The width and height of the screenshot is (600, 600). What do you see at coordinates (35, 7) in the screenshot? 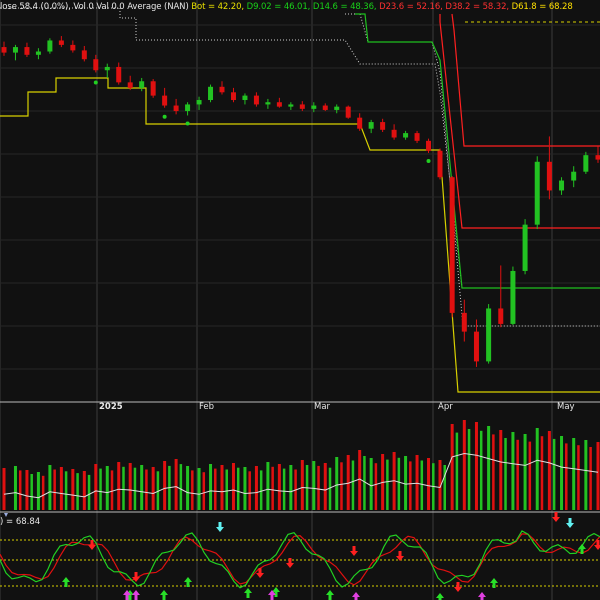
I see `close-text: lose 58.4 (0.0%),` at bounding box center [35, 7].